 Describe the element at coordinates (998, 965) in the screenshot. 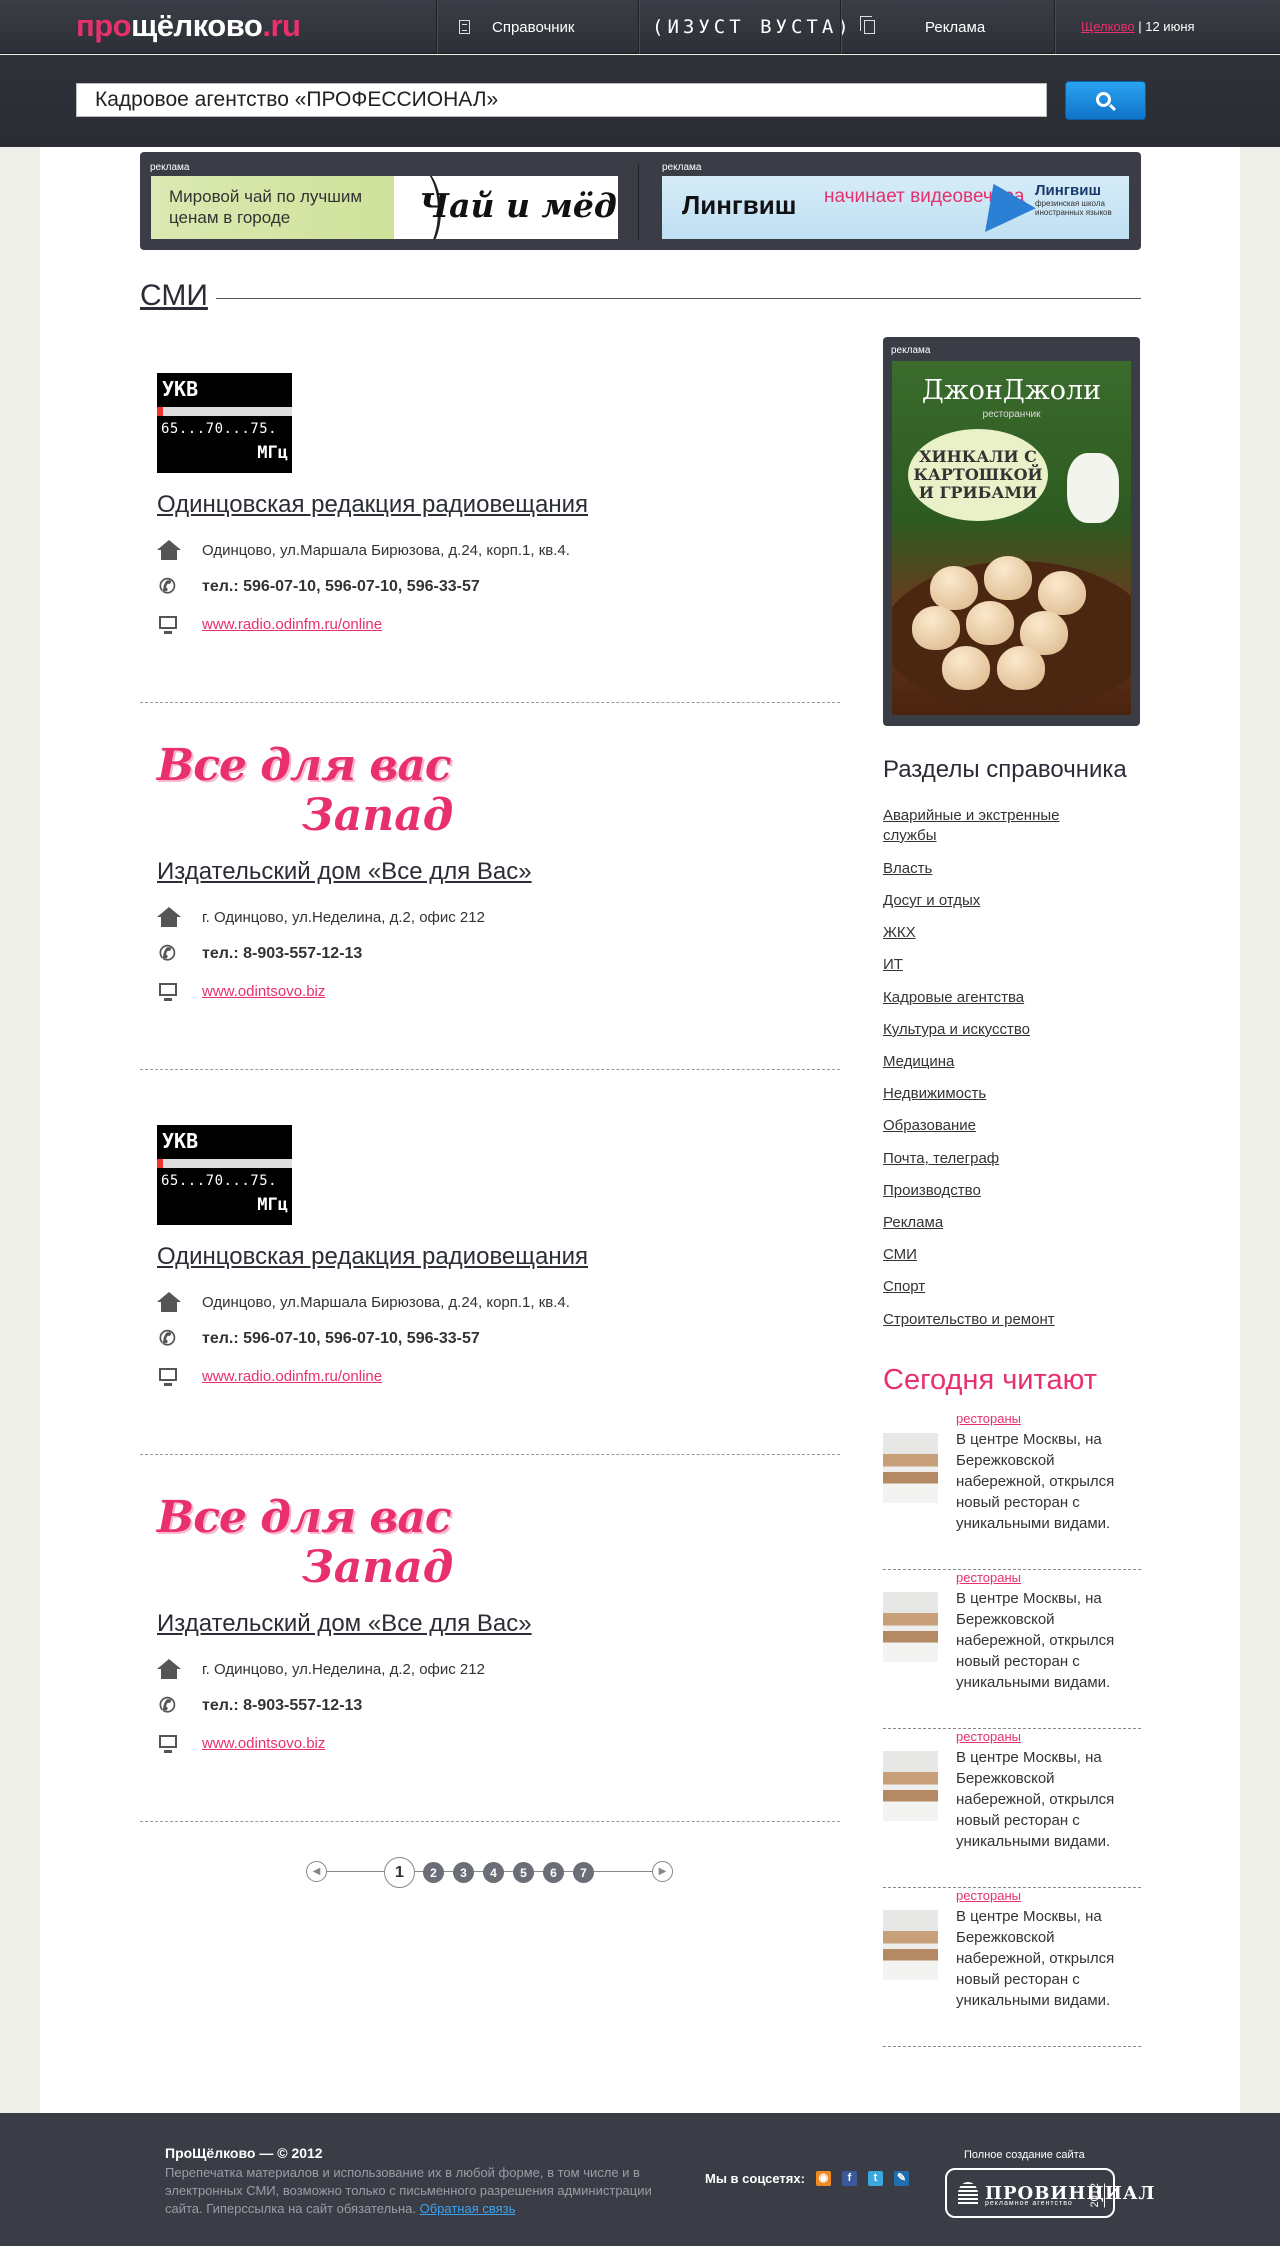

I see `directory-link: ИТ` at that location.